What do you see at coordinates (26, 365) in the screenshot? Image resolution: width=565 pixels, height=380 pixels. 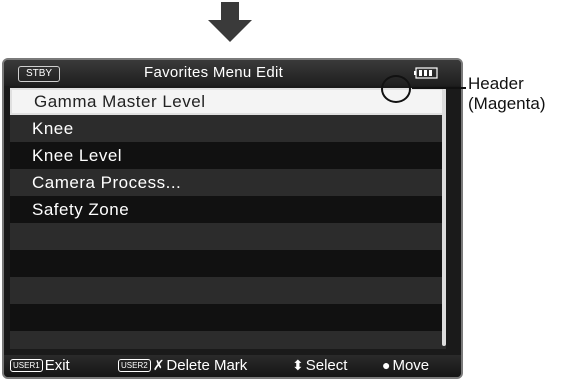 I see `user1-button-badge: USER1` at bounding box center [26, 365].